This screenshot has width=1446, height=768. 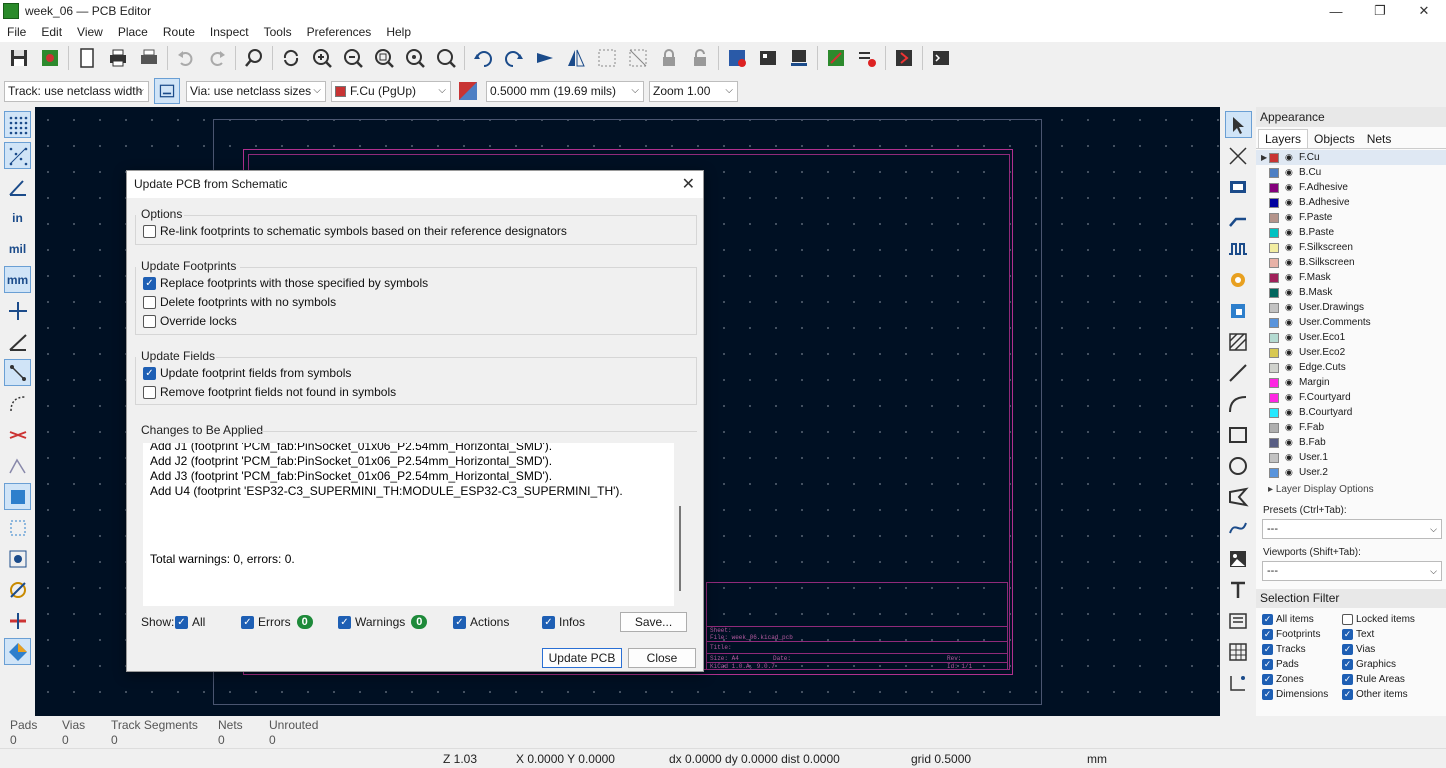 What do you see at coordinates (277, 622) in the screenshot?
I see `show-errors-filter: ✓ Errors 0` at bounding box center [277, 622].